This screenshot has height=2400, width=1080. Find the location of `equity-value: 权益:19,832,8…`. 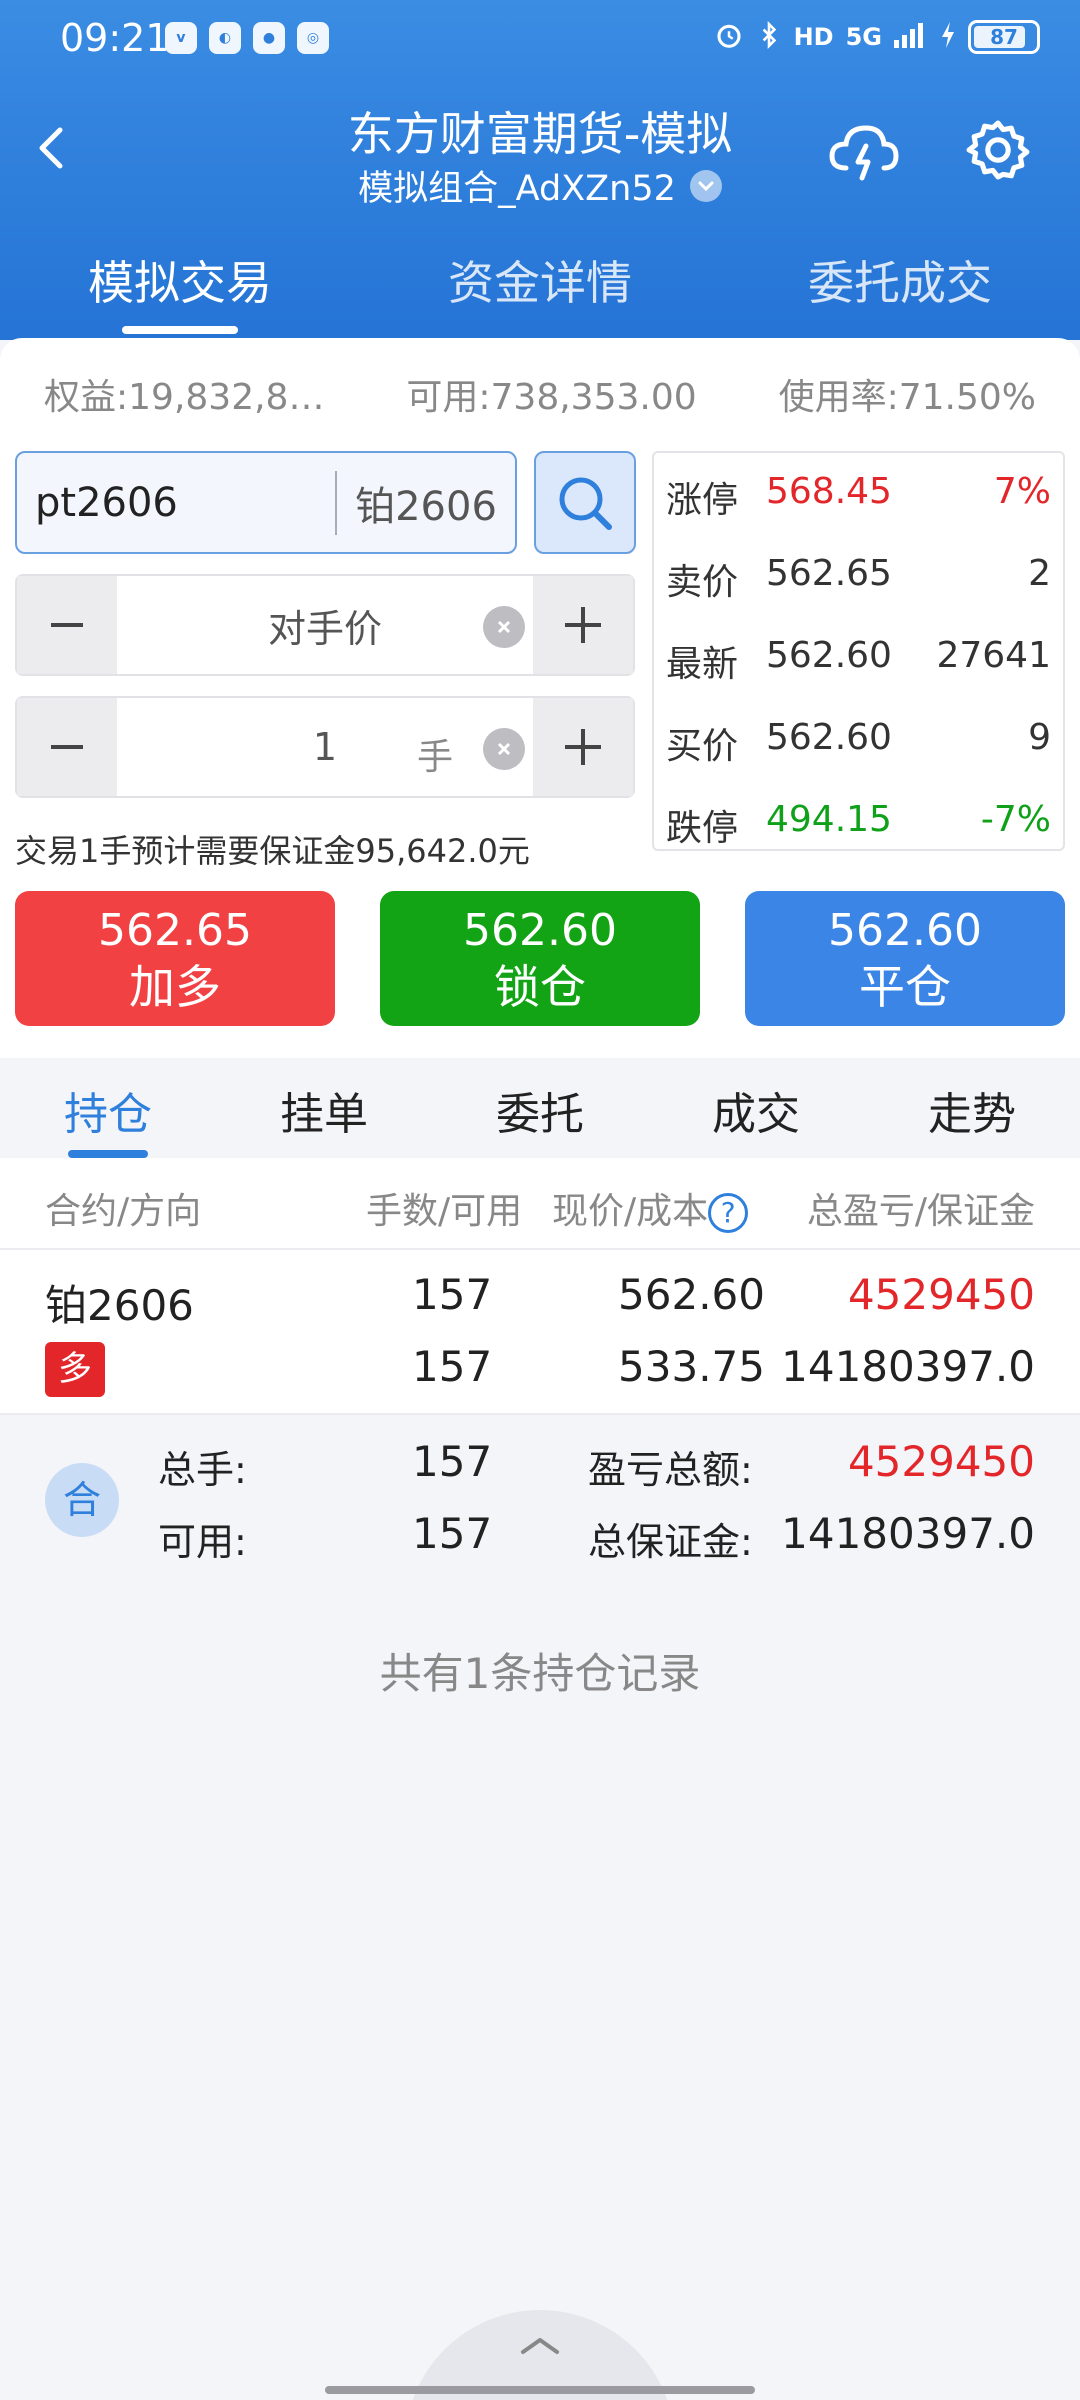

equity-value: 权益:19,832,8… is located at coordinates (184, 397).